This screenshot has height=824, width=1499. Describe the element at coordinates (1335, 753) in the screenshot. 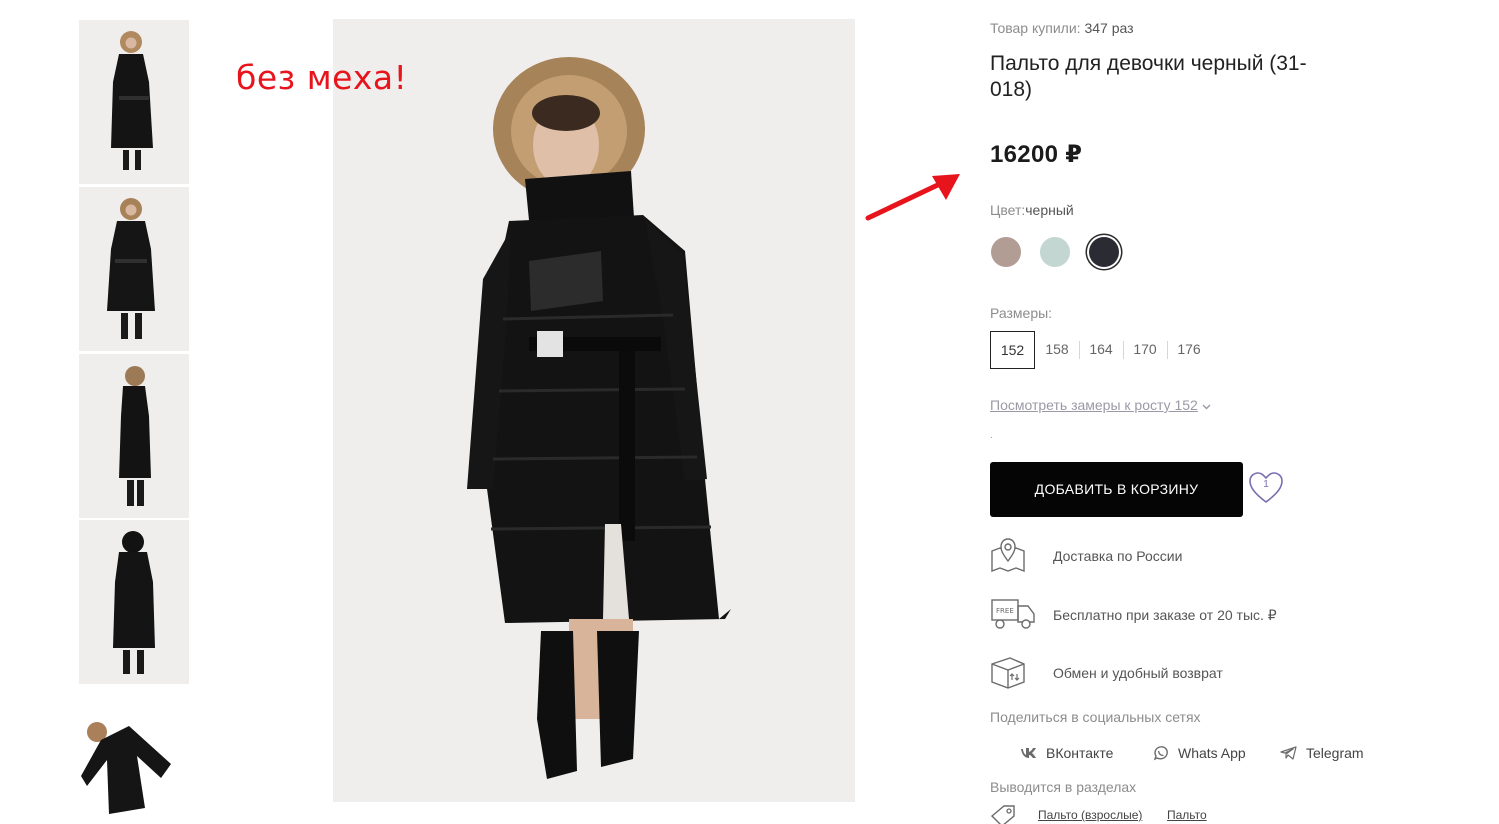

I see `share-telegram-label: Telegram` at that location.